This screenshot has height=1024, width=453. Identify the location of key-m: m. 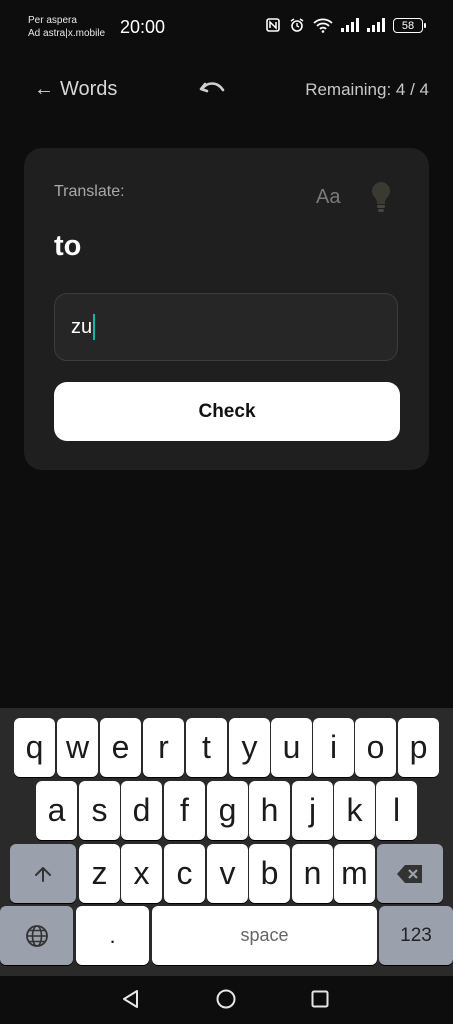
(354, 873).